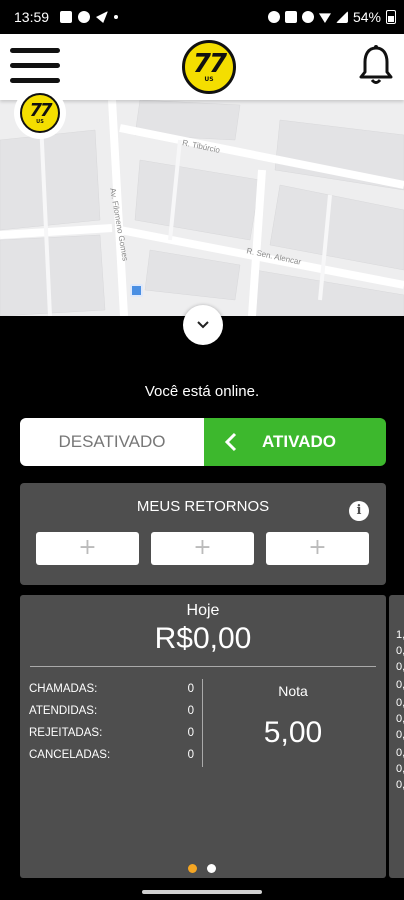  I want to click on signal-icon, so click(341, 17).